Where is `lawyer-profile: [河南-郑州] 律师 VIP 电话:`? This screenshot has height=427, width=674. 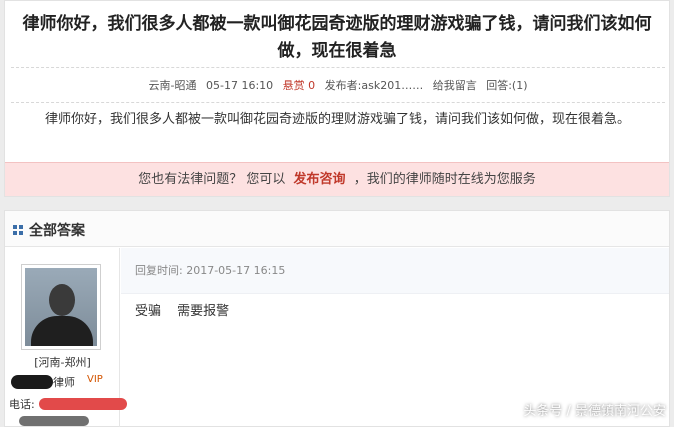
lawyer-profile: [河南-郑州] 律师 VIP 电话: is located at coordinates (66, 337).